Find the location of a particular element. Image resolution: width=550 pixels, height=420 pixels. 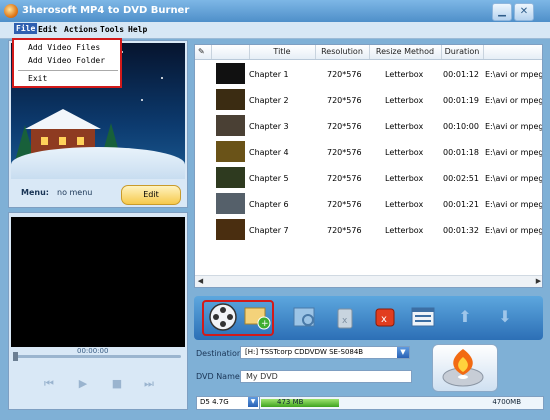

burn-button is located at coordinates (465, 368).